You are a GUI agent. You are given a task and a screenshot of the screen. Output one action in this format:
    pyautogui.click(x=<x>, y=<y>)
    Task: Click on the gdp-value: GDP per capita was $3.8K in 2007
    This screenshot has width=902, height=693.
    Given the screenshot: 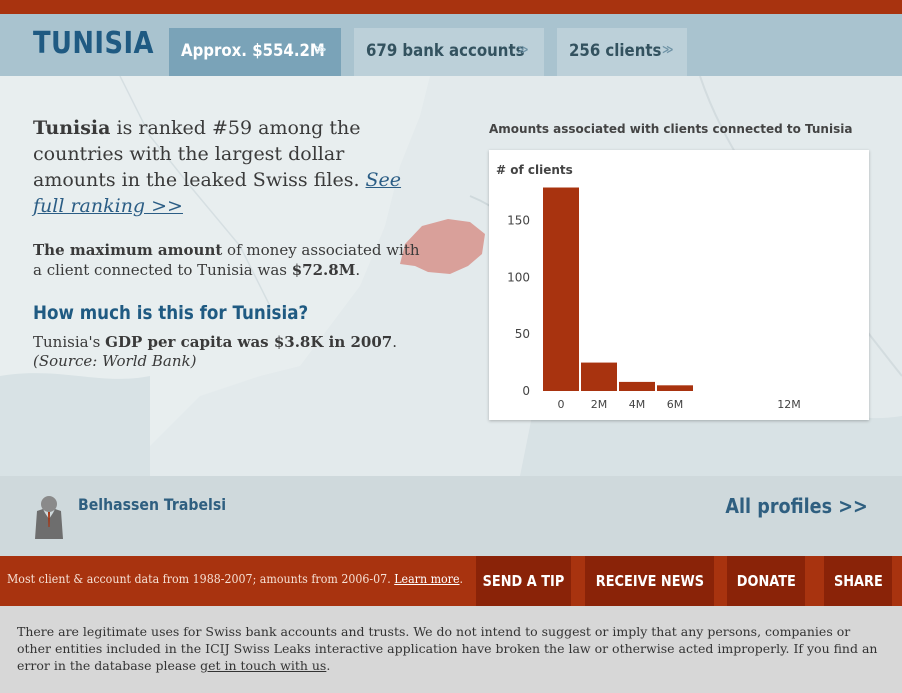 What is the action you would take?
    pyautogui.click(x=249, y=342)
    